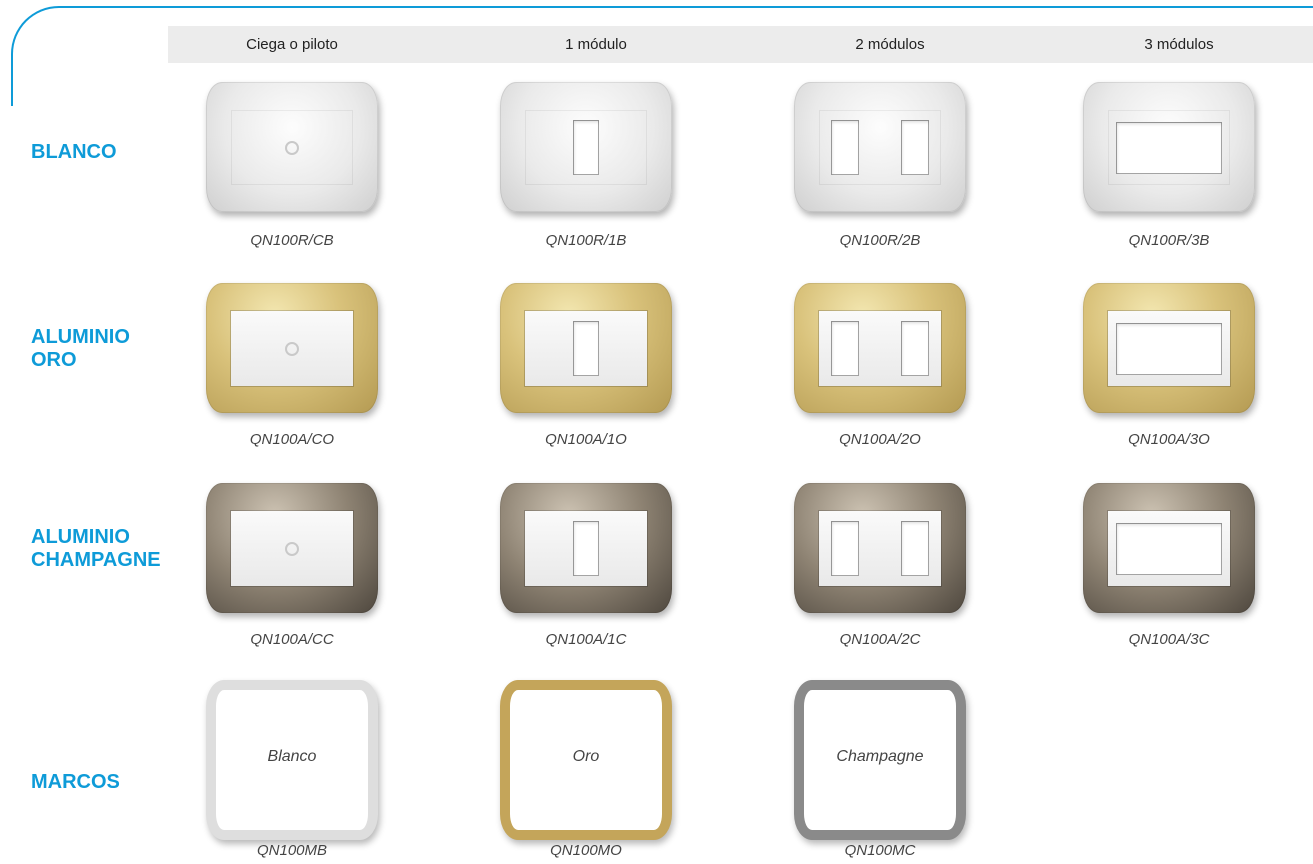  What do you see at coordinates (292, 756) in the screenshot?
I see `frame-label: Blanco` at bounding box center [292, 756].